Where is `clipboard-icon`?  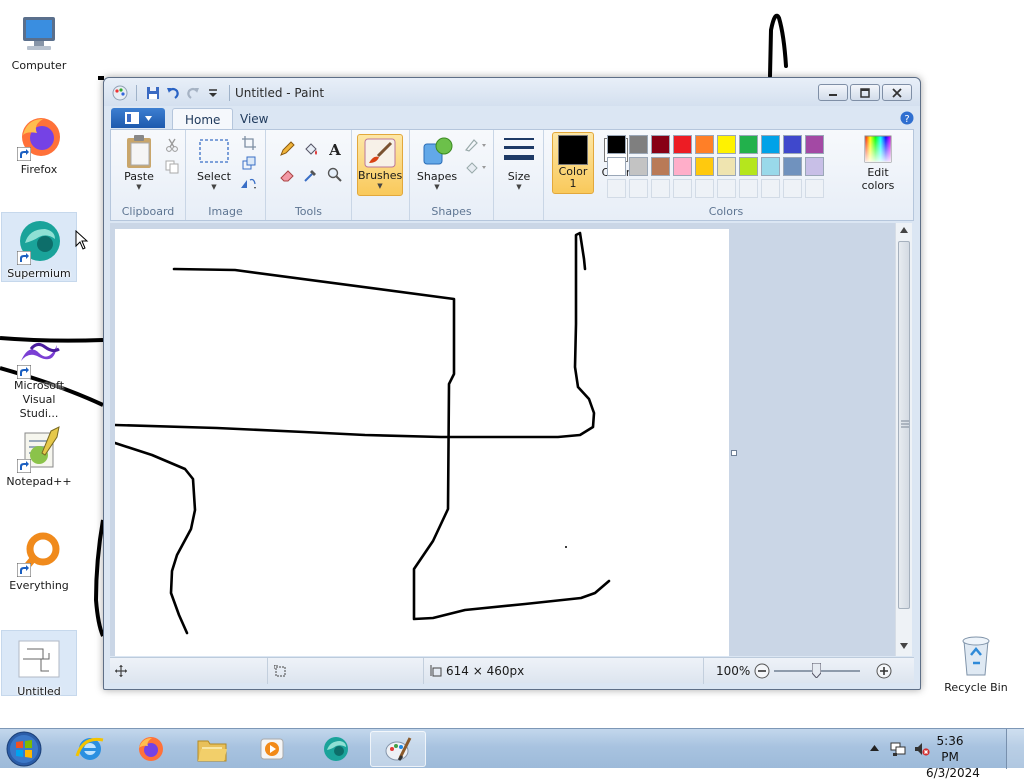 clipboard-icon is located at coordinates (139, 151).